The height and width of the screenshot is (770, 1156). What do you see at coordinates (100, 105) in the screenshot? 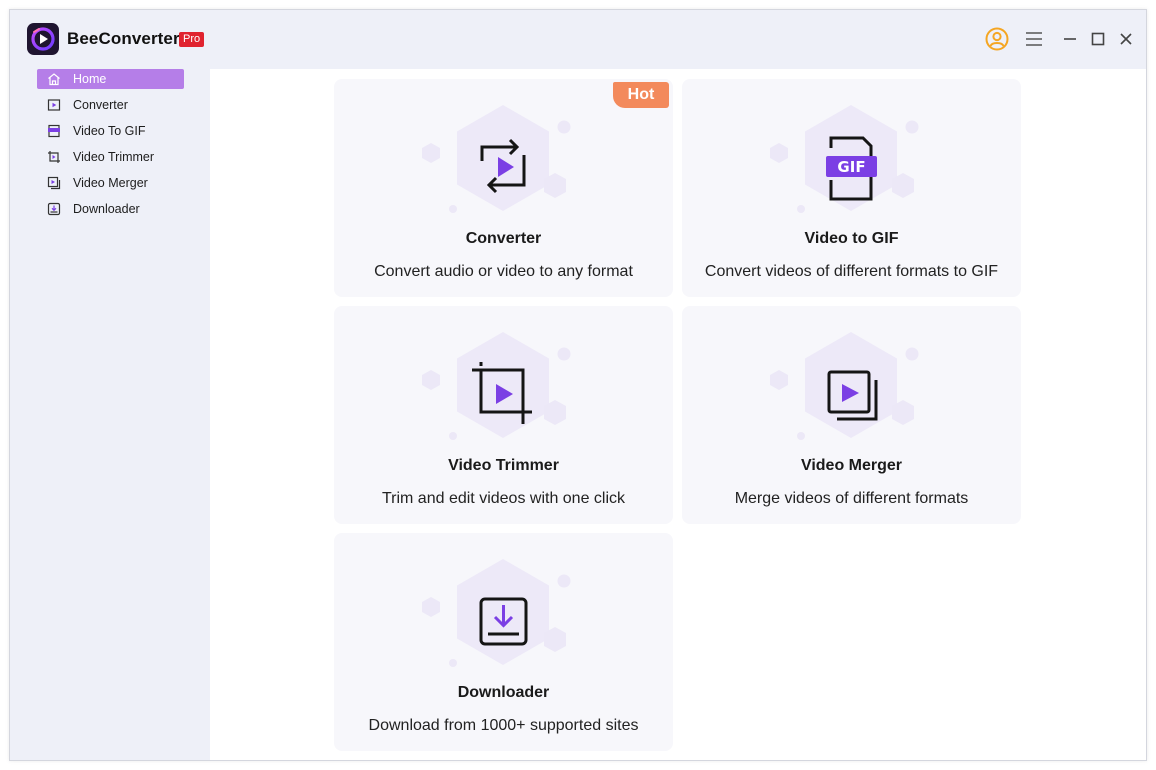
I see `sidebar-item-label: Converter` at bounding box center [100, 105].